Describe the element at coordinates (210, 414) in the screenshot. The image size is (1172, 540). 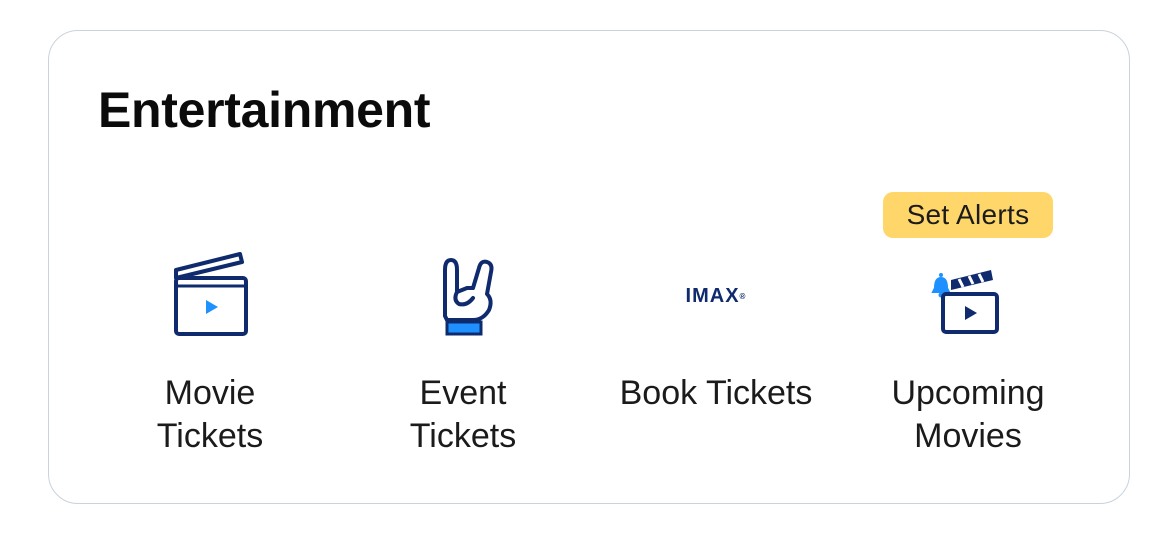
I see `tile-label: Movie Tickets` at that location.